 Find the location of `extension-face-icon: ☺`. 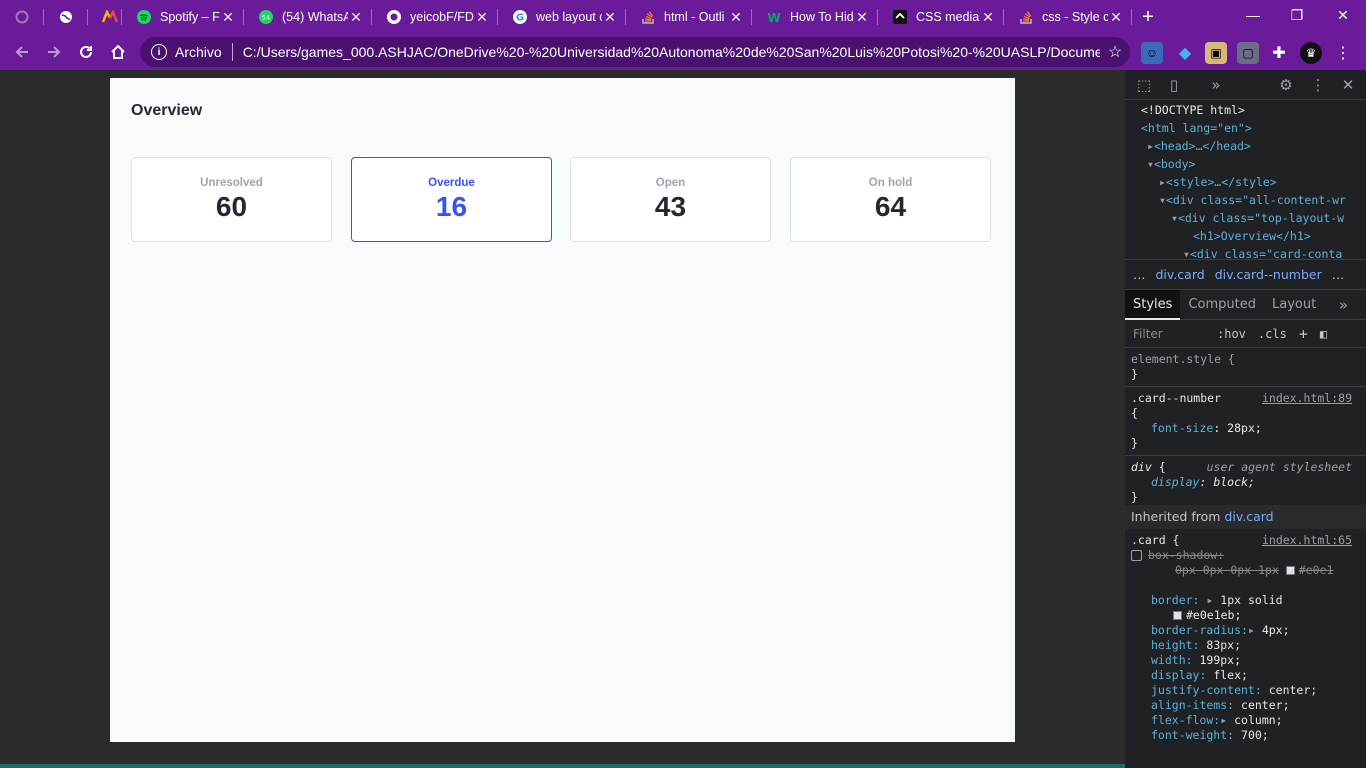

extension-face-icon: ☺ is located at coordinates (1152, 53).